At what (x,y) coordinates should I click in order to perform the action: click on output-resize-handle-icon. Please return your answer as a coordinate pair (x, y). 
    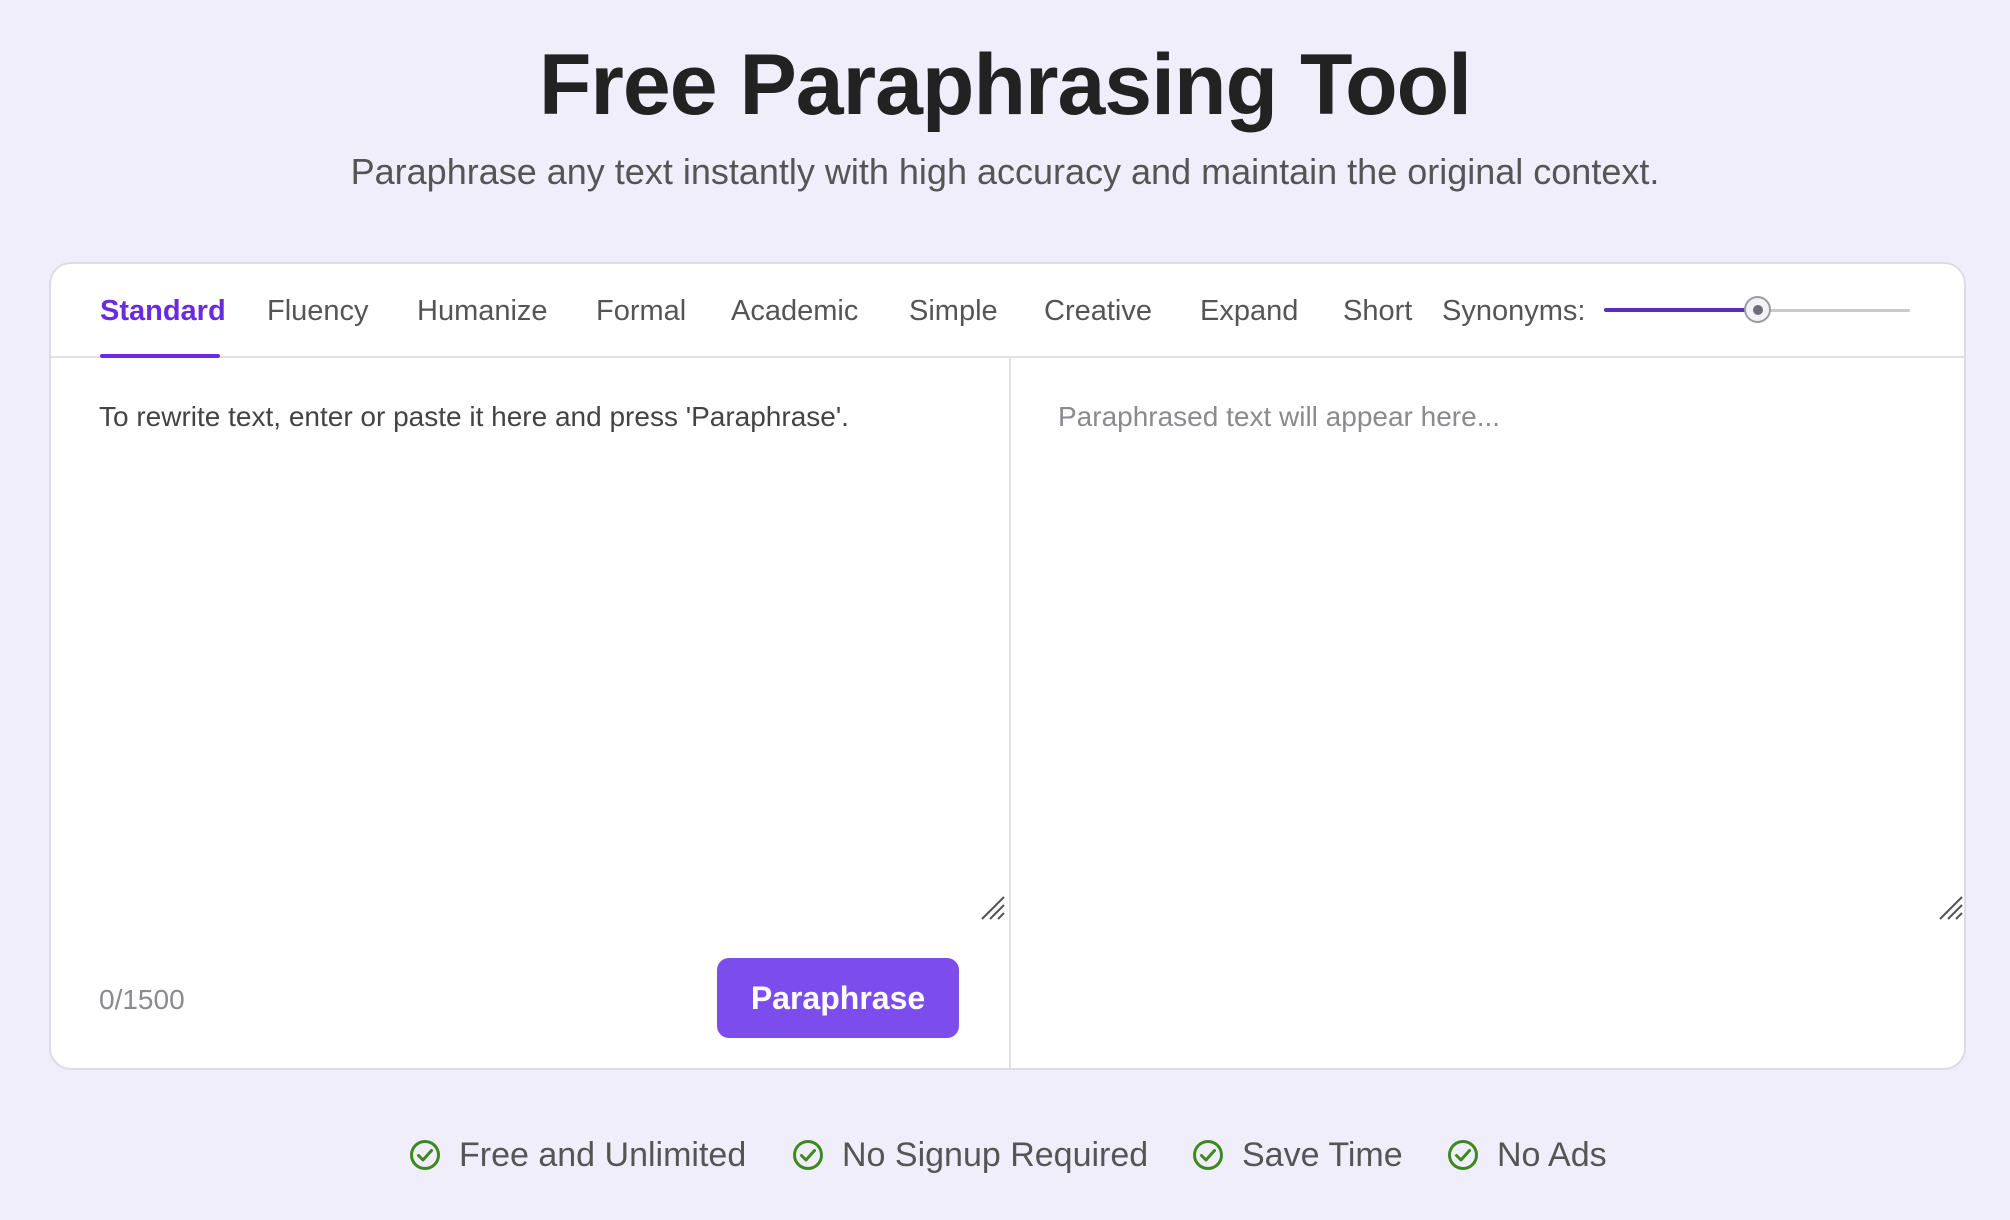
    Looking at the image, I should click on (1949, 906).